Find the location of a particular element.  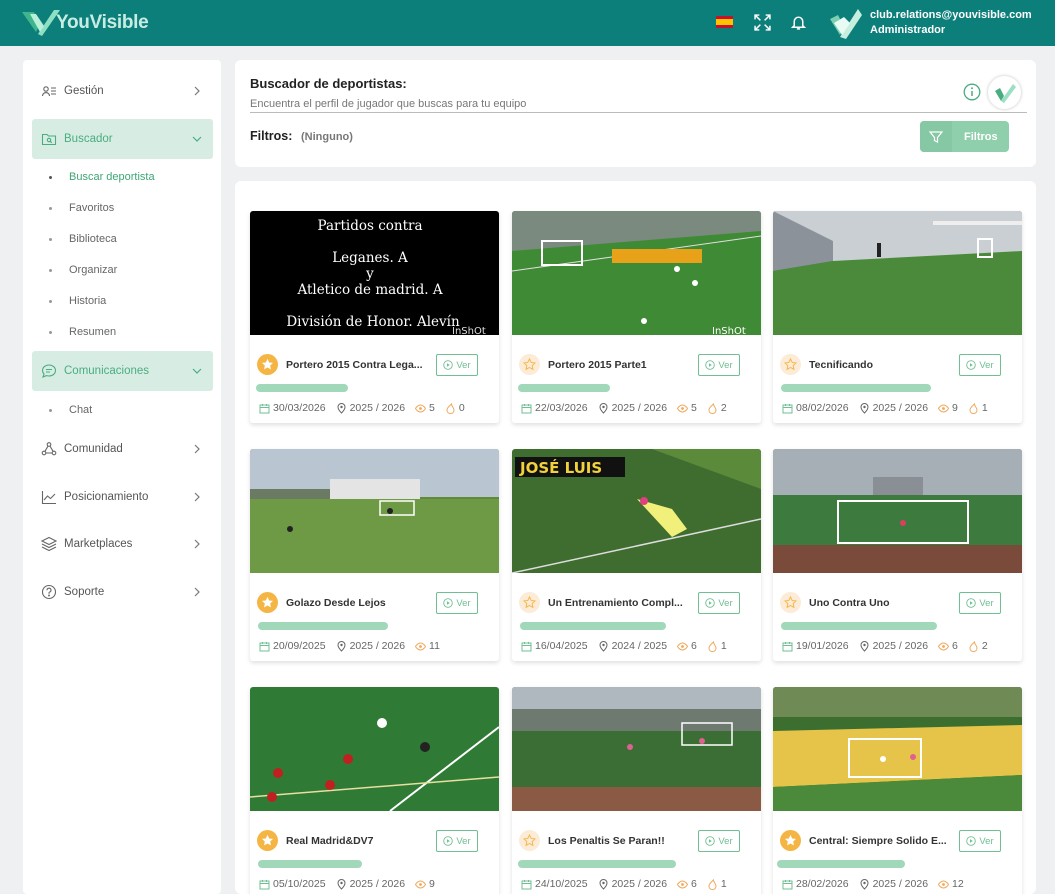

user-email: club.relations@youvisible.com is located at coordinates (951, 15).